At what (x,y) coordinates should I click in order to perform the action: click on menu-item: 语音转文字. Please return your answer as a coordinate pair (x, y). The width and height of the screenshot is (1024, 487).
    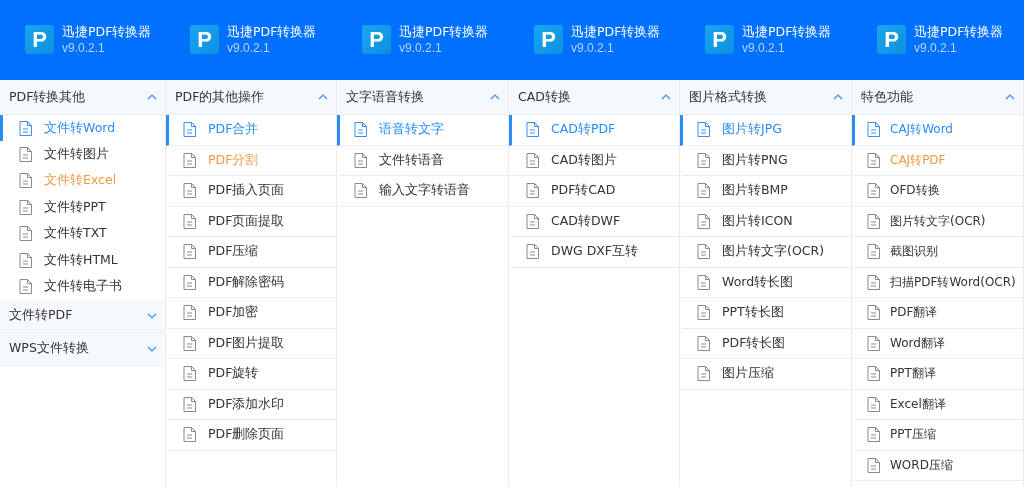
    Looking at the image, I should click on (422, 130).